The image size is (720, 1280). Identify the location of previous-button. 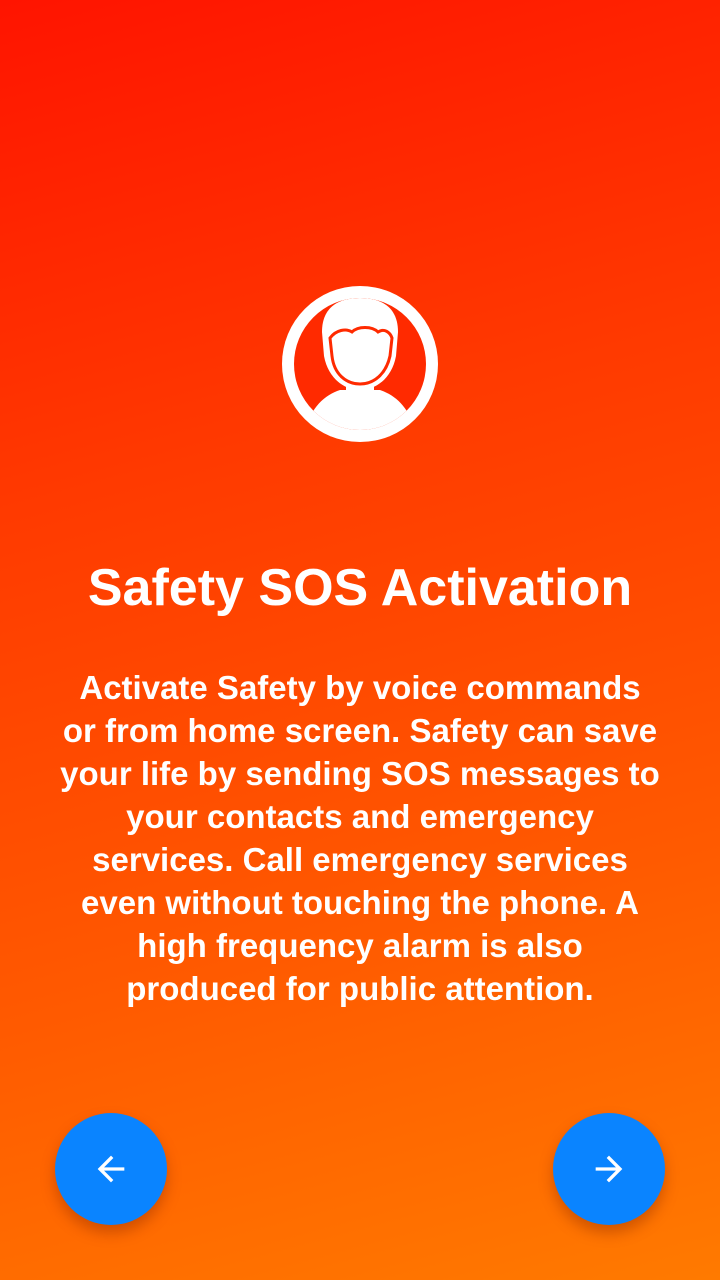
(111, 1169).